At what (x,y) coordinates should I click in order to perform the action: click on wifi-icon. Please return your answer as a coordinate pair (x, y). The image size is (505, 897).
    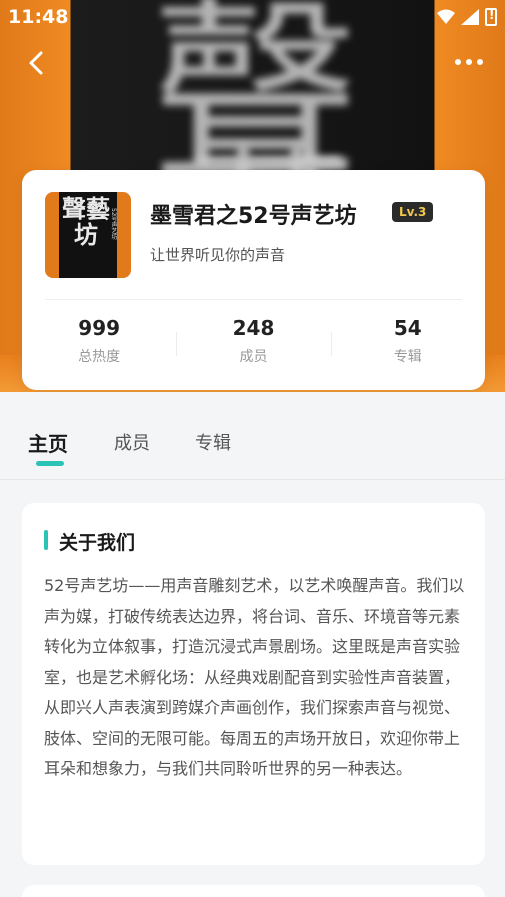
    Looking at the image, I should click on (446, 16).